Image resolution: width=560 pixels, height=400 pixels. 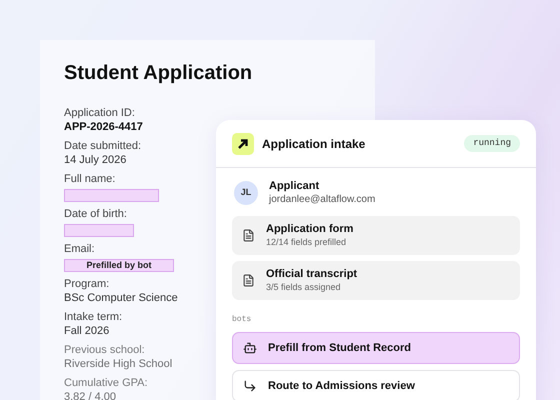 I want to click on bot-item: Route to Admissions review, so click(x=376, y=385).